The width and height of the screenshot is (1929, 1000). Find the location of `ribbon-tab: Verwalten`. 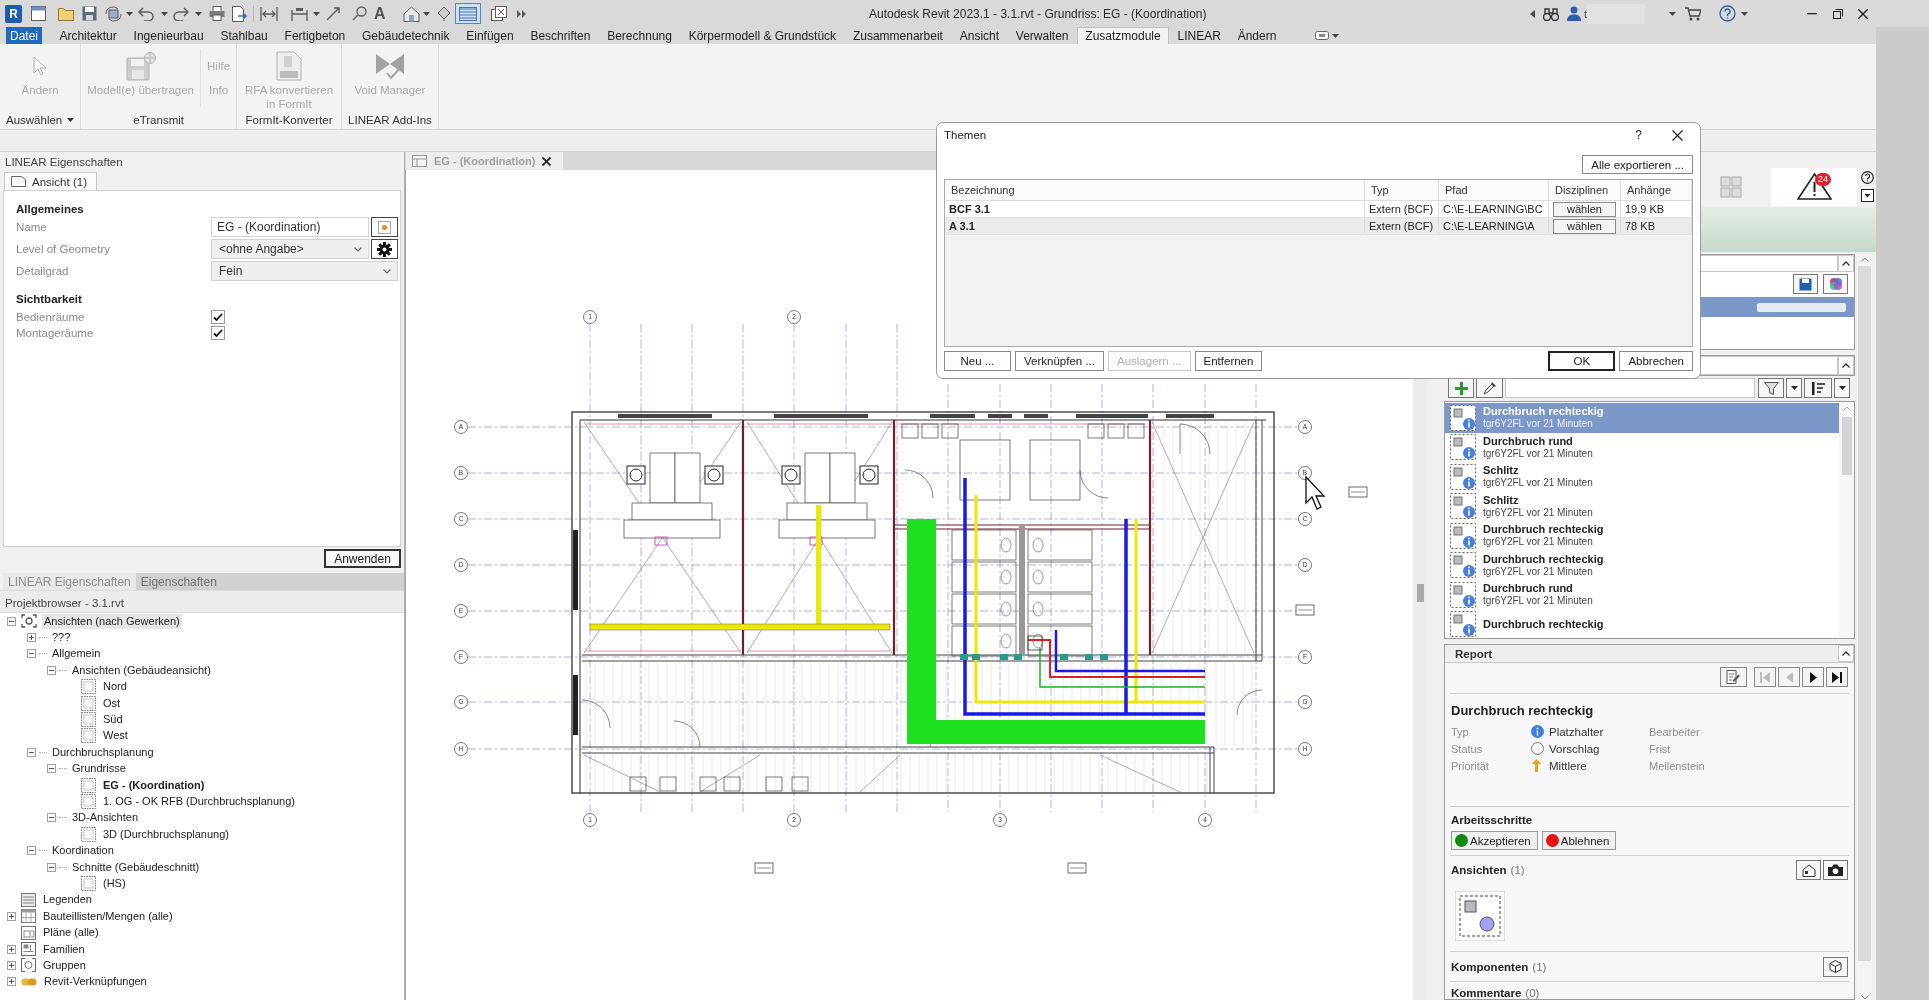

ribbon-tab: Verwalten is located at coordinates (1042, 35).